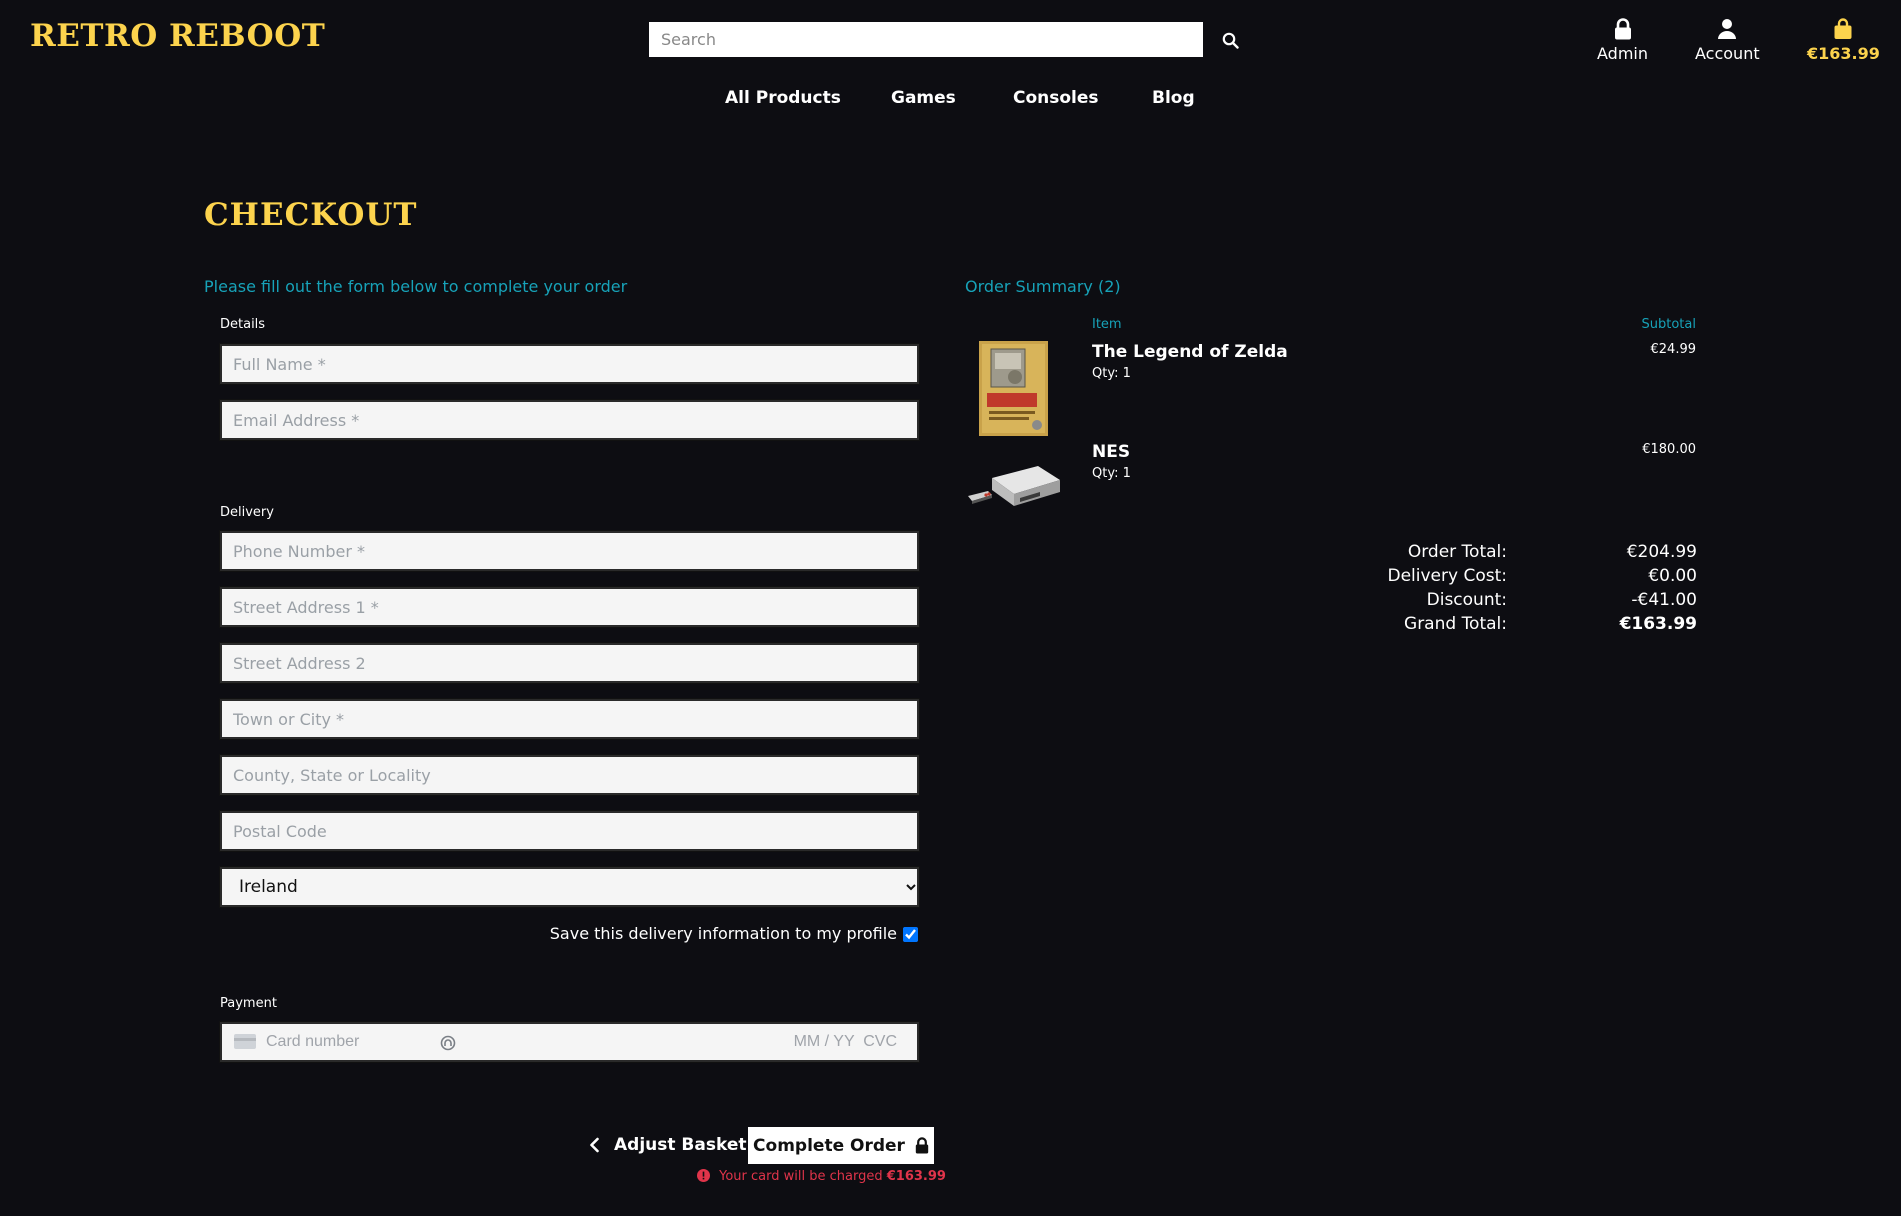  What do you see at coordinates (1727, 53) in the screenshot?
I see `account-label: Account` at bounding box center [1727, 53].